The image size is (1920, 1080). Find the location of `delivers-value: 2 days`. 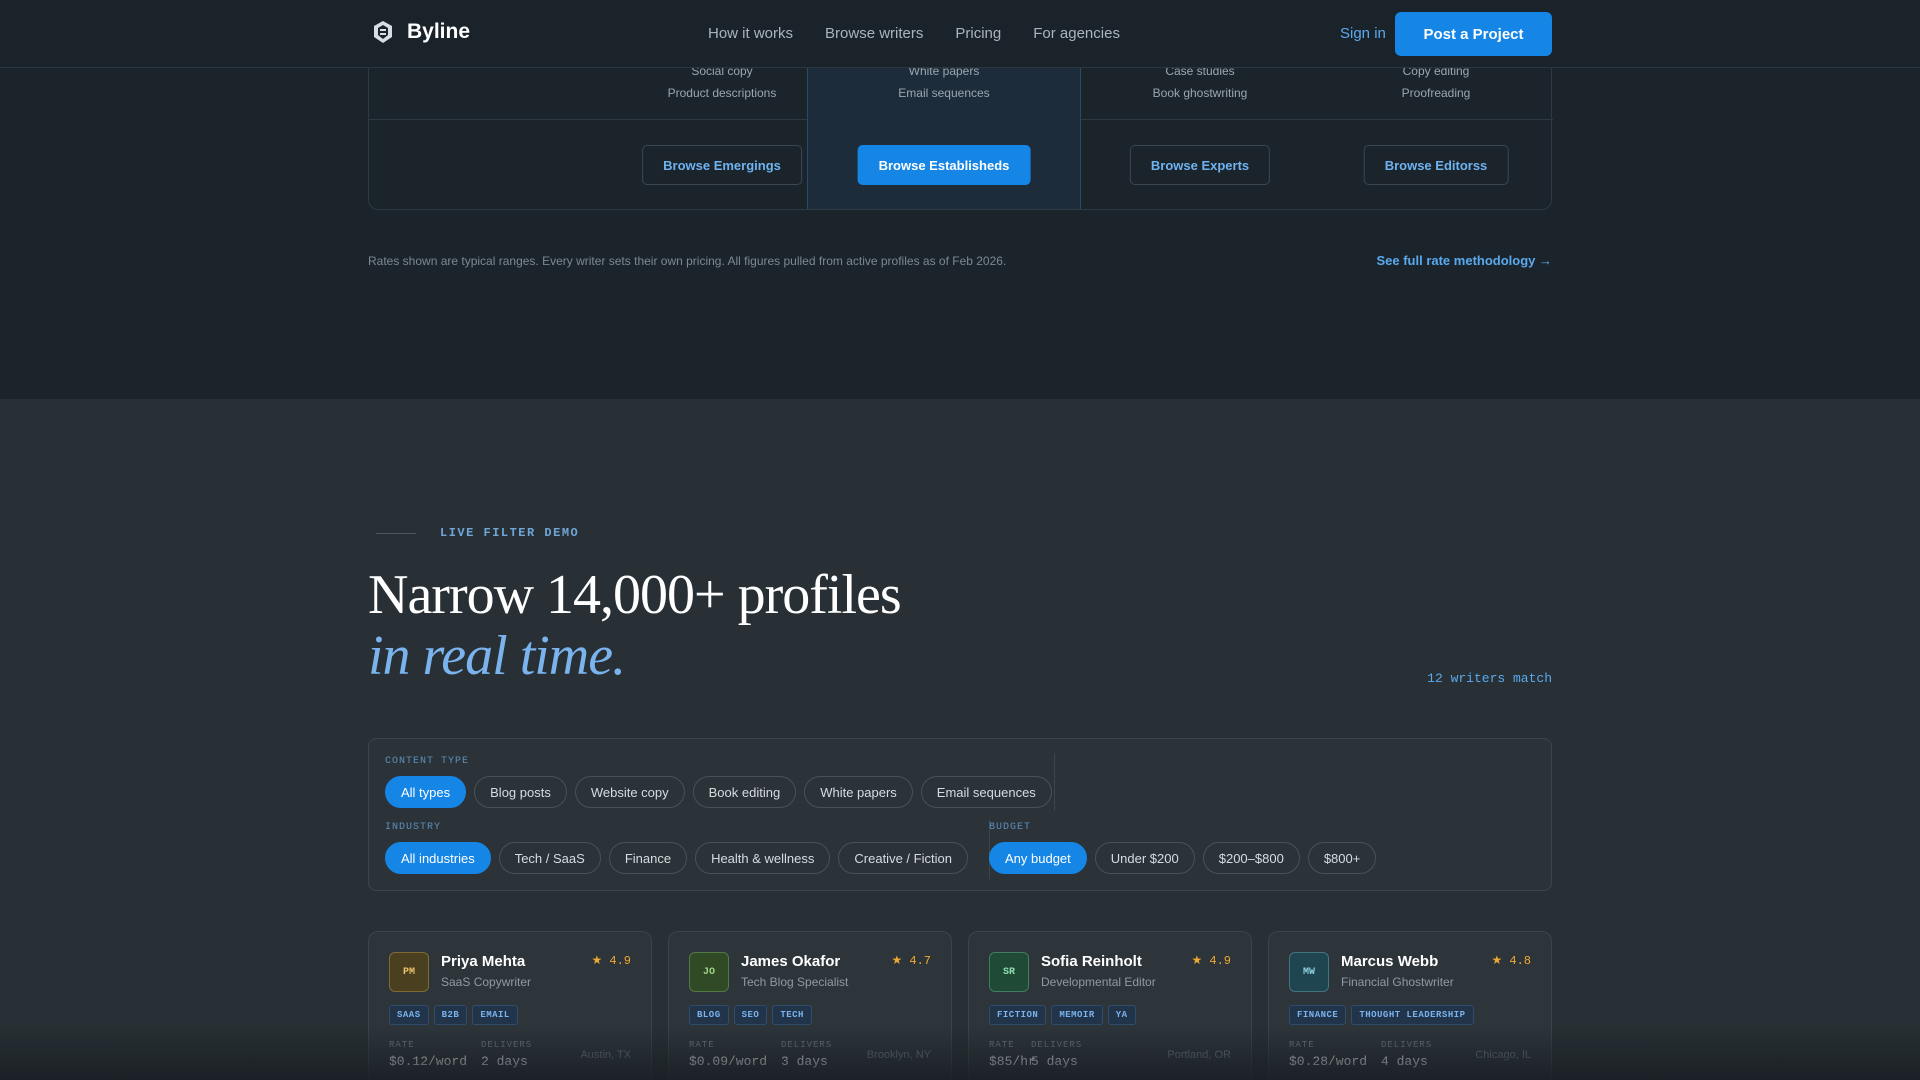

delivers-value: 2 days is located at coordinates (504, 1061).